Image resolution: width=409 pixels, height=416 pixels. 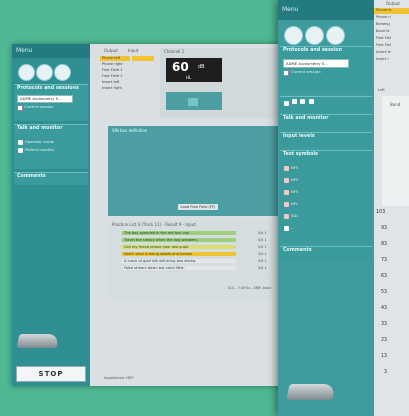 I want to click on front-band-label: Band, so click(x=395, y=104).